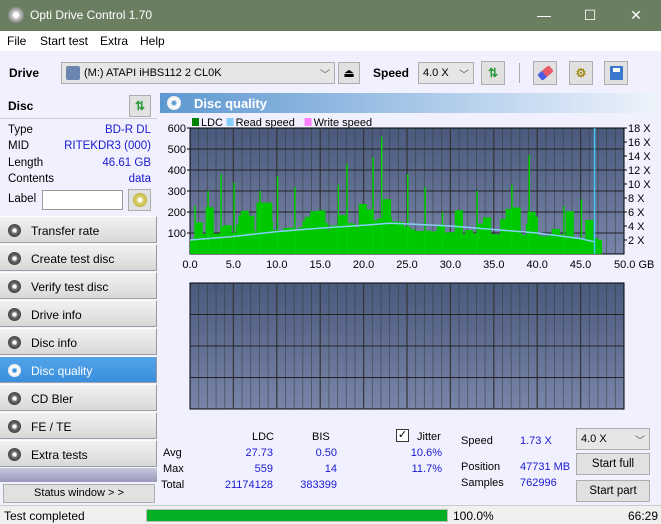  What do you see at coordinates (16, 41) in the screenshot?
I see `menu-file: File` at bounding box center [16, 41].